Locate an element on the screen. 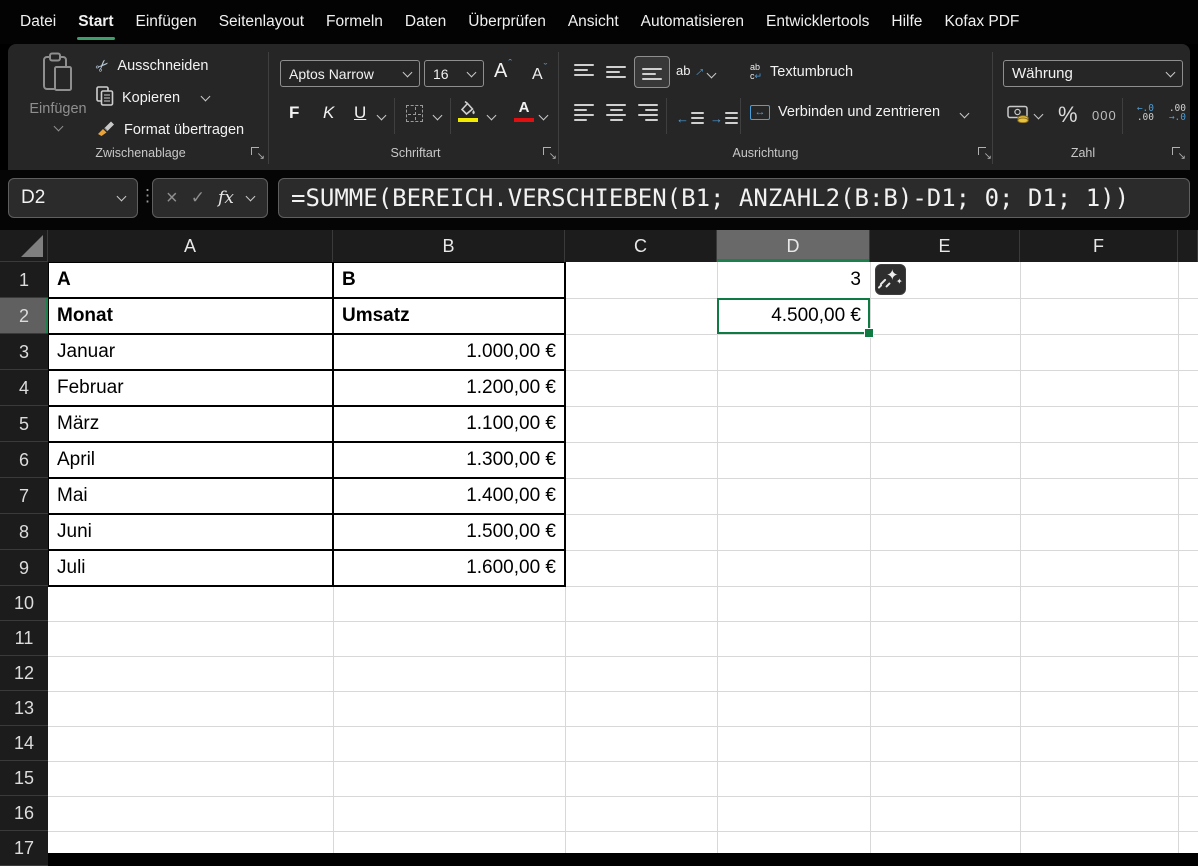 The image size is (1198, 866). decrease-font-button: Aˇ is located at coordinates (539, 73).